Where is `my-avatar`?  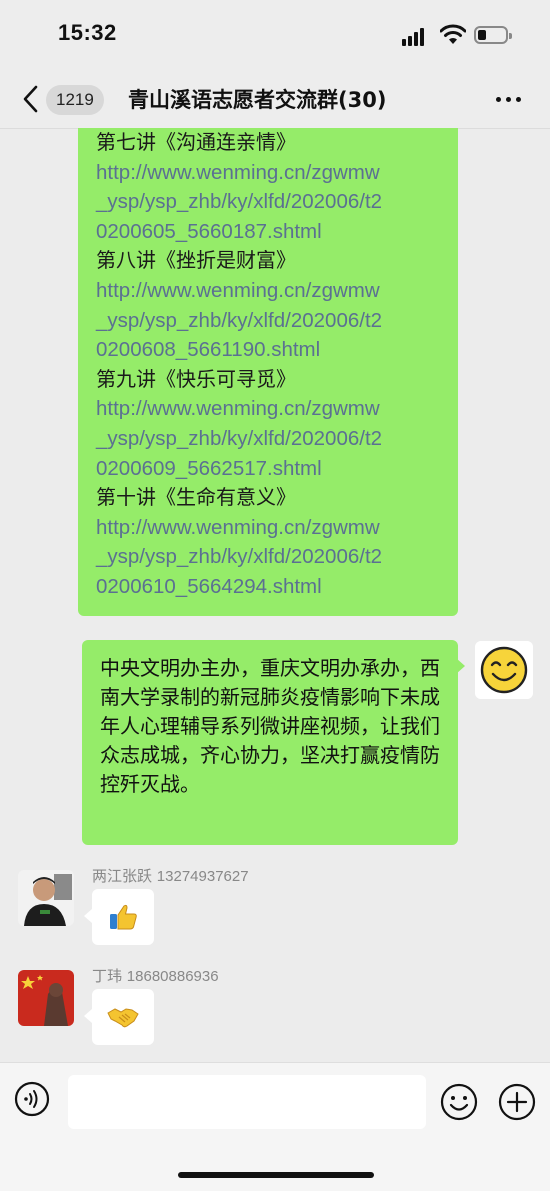 my-avatar is located at coordinates (504, 670).